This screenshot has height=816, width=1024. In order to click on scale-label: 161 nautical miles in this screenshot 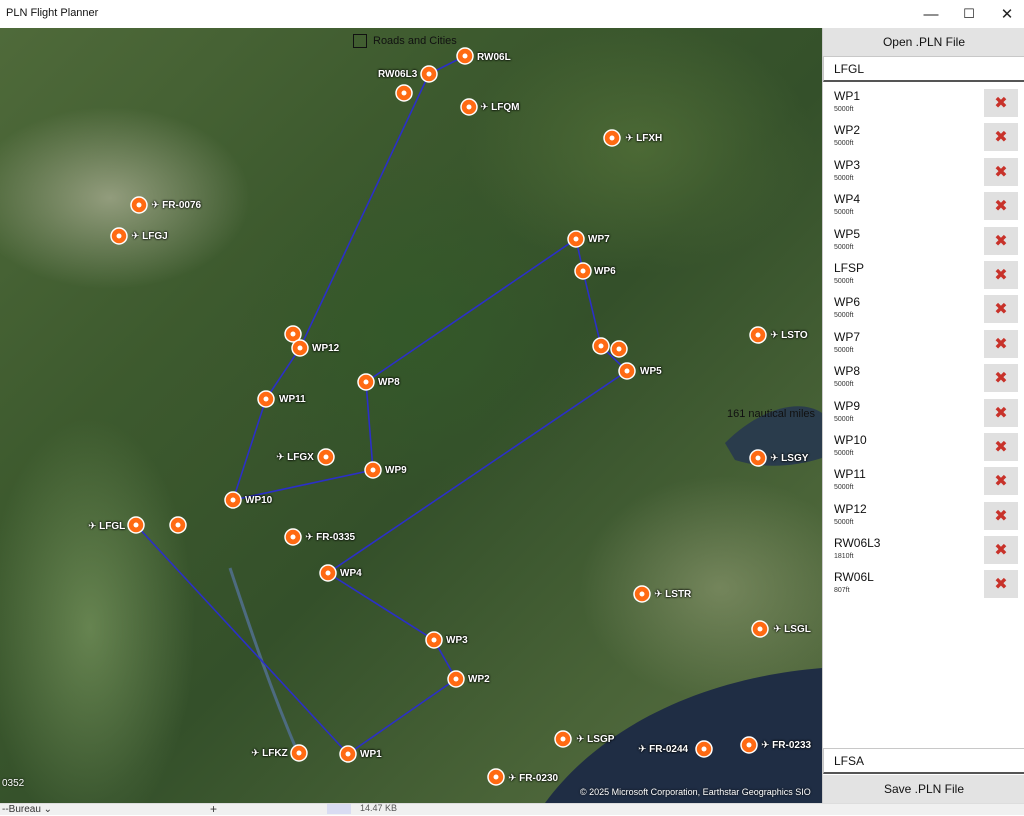, I will do `click(771, 414)`.